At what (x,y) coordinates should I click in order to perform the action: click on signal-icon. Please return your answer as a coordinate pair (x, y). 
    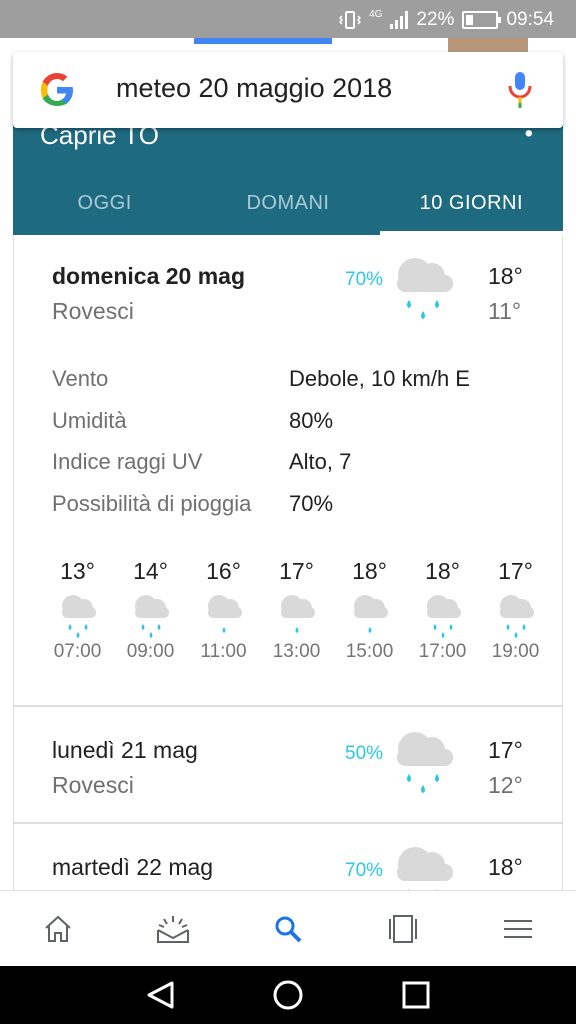
    Looking at the image, I should click on (399, 20).